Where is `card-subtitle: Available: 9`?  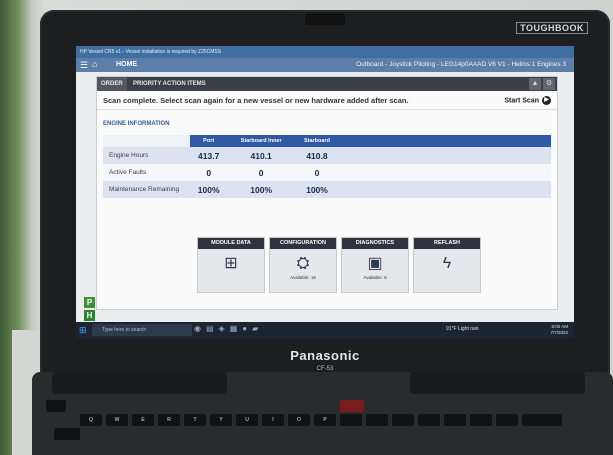 card-subtitle: Available: 9 is located at coordinates (375, 277).